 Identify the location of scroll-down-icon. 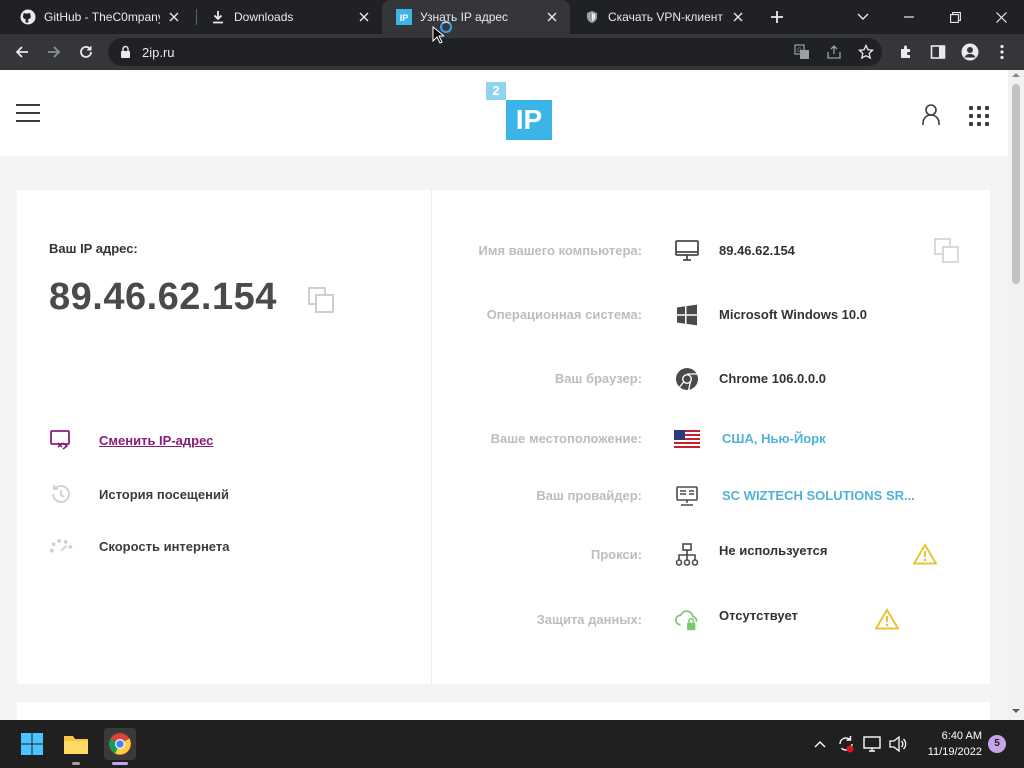
(1016, 711).